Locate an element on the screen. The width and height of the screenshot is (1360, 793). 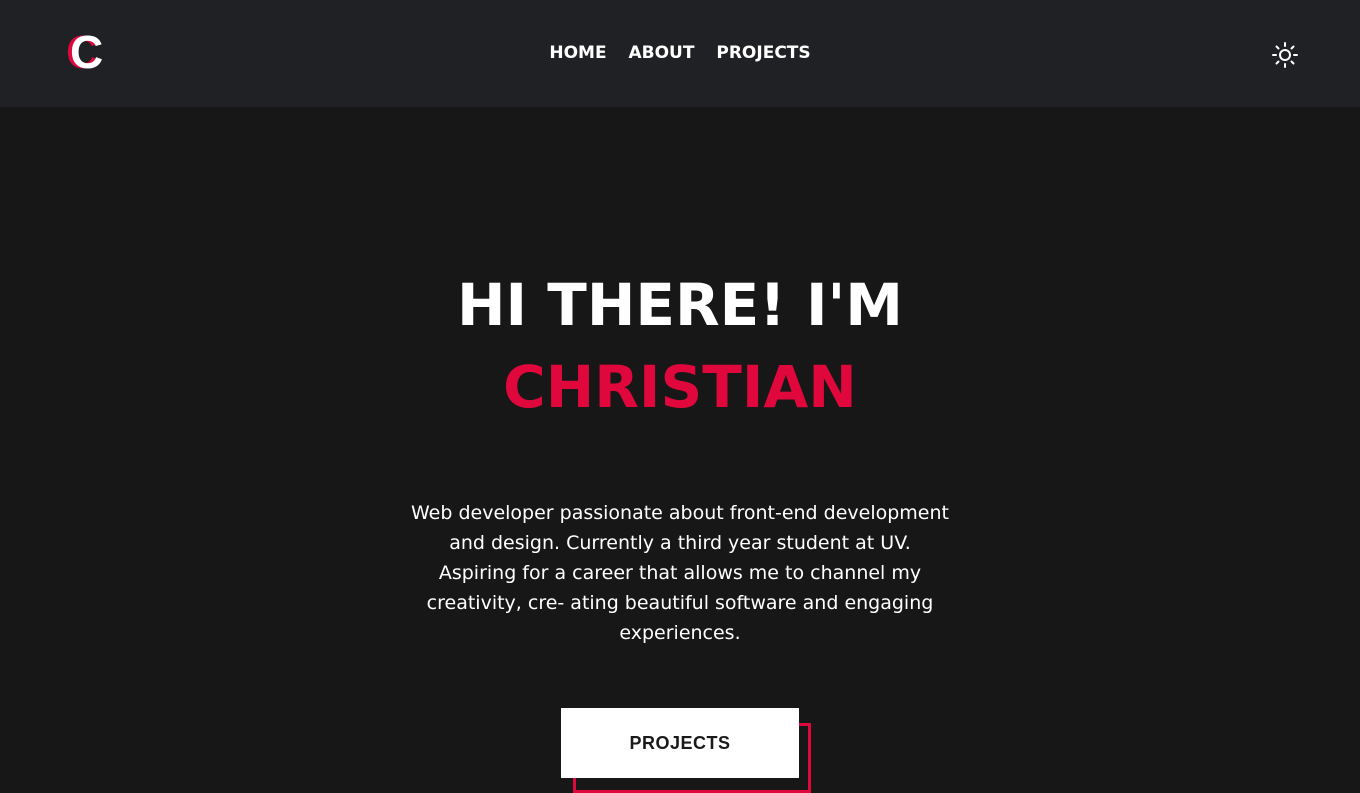
projects-button-wrap: PROJECTS is located at coordinates (686, 750).